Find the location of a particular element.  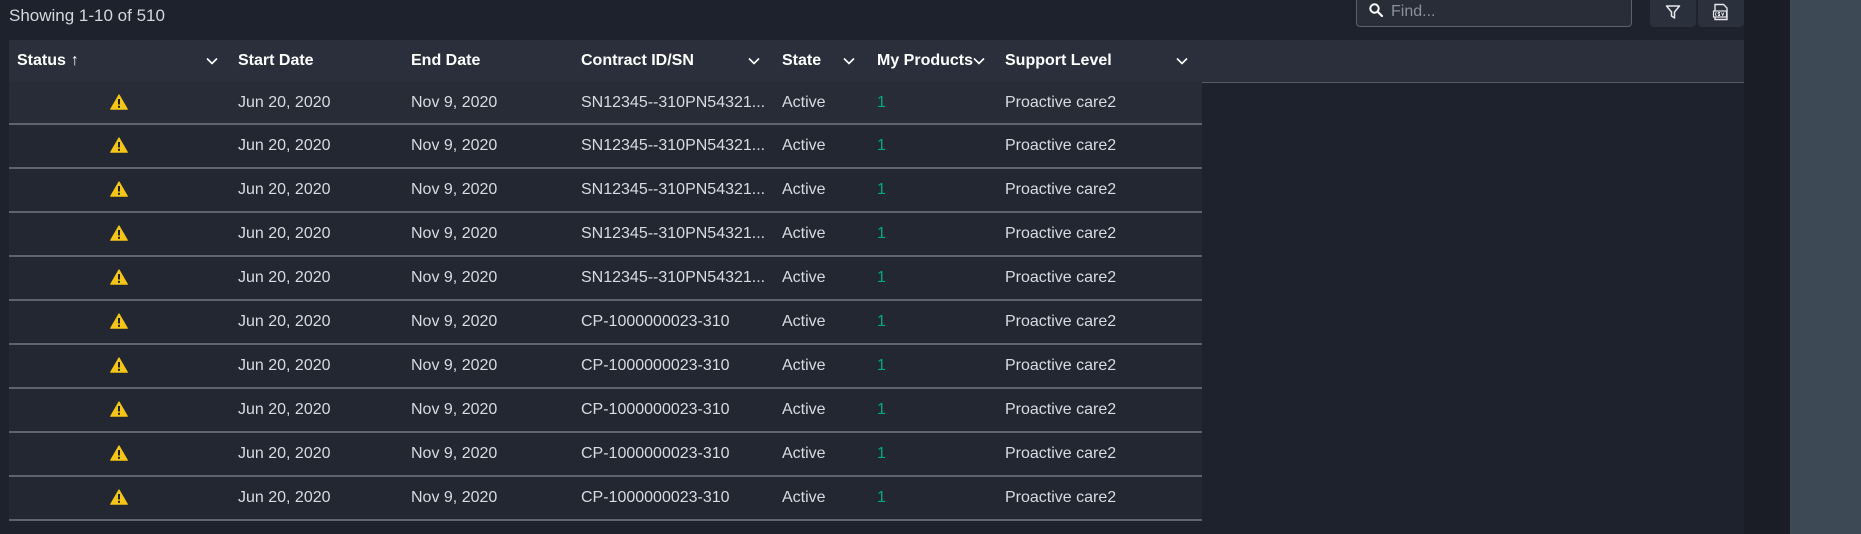

results-summary: Showing 1-10 of 510 is located at coordinates (87, 15).